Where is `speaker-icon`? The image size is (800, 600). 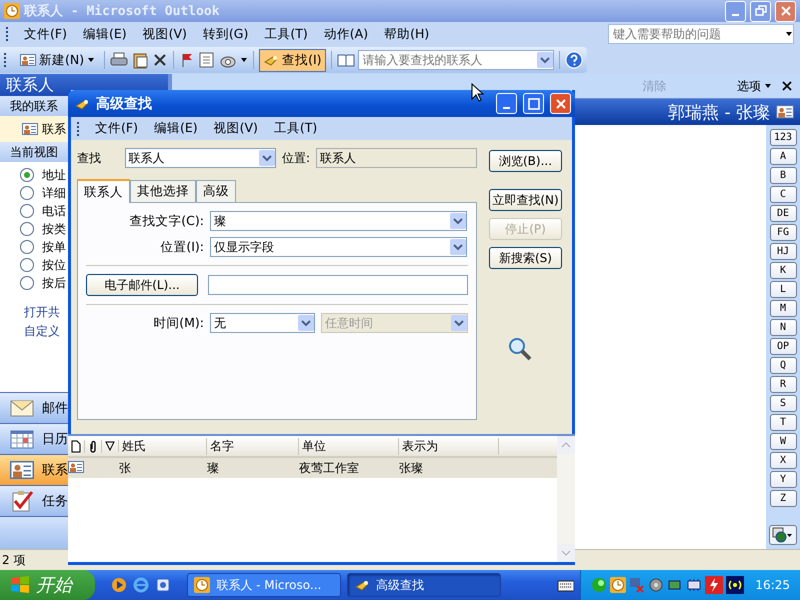
speaker-icon is located at coordinates (656, 585).